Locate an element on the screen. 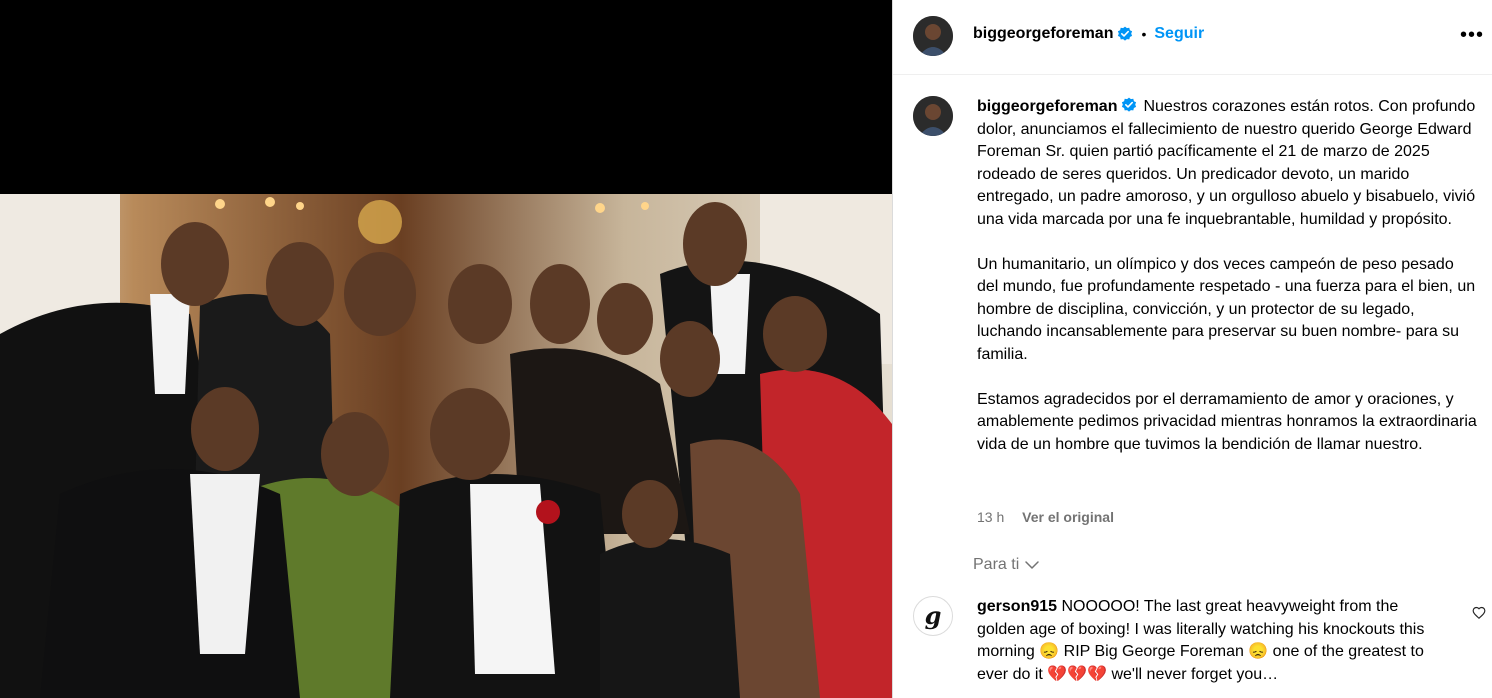 The image size is (1492, 698). comments-filter-dropdown: Para ti is located at coordinates (1007, 565).